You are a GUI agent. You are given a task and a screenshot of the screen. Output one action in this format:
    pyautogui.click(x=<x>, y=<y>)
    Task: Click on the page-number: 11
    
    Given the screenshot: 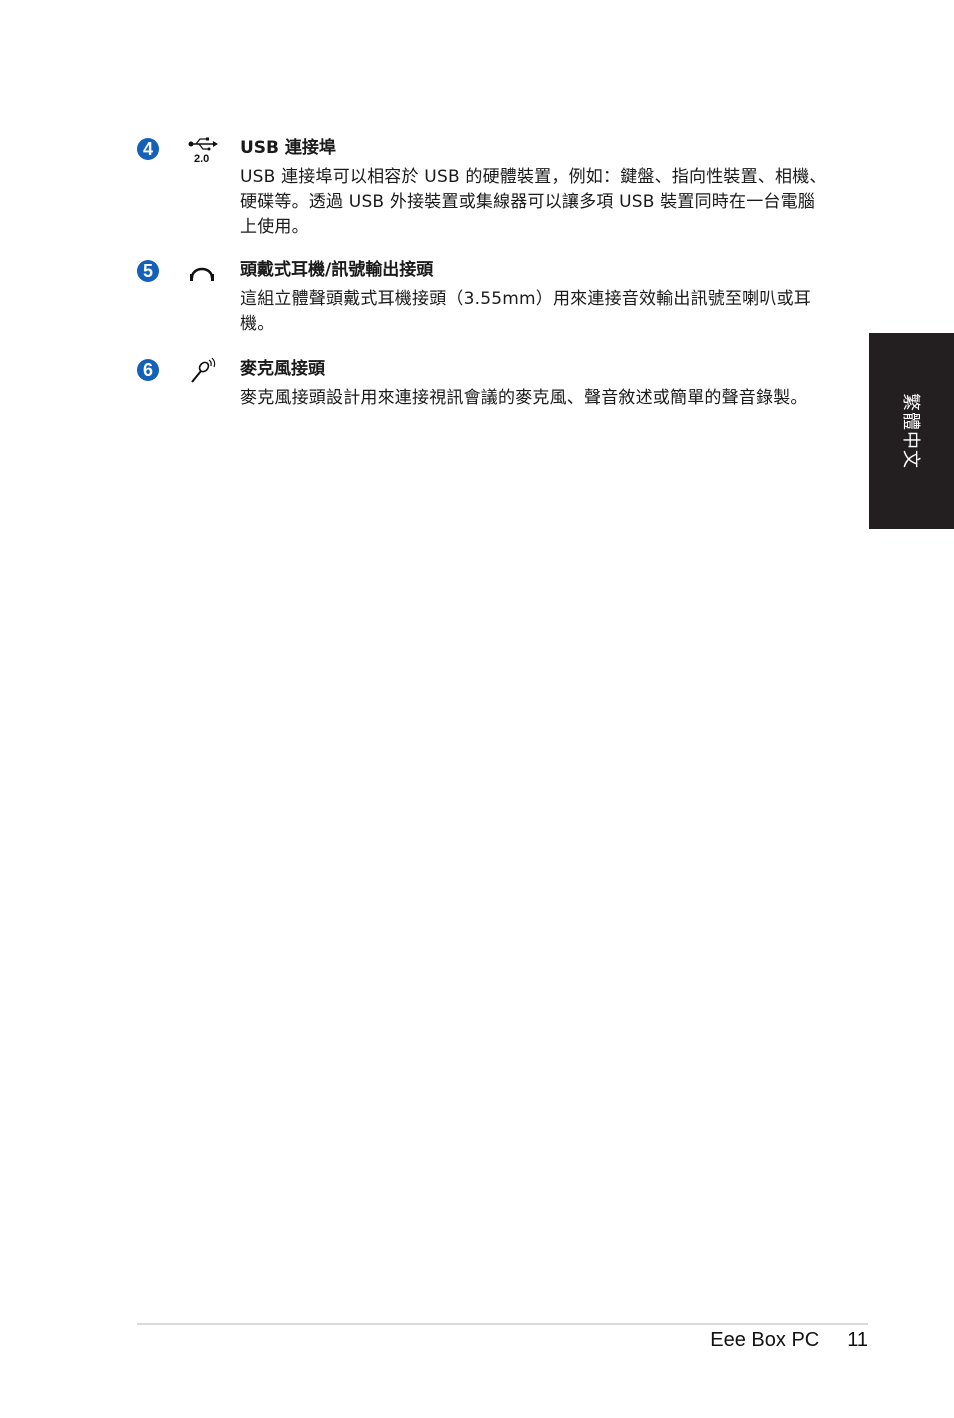 What is the action you would take?
    pyautogui.click(x=857, y=1340)
    